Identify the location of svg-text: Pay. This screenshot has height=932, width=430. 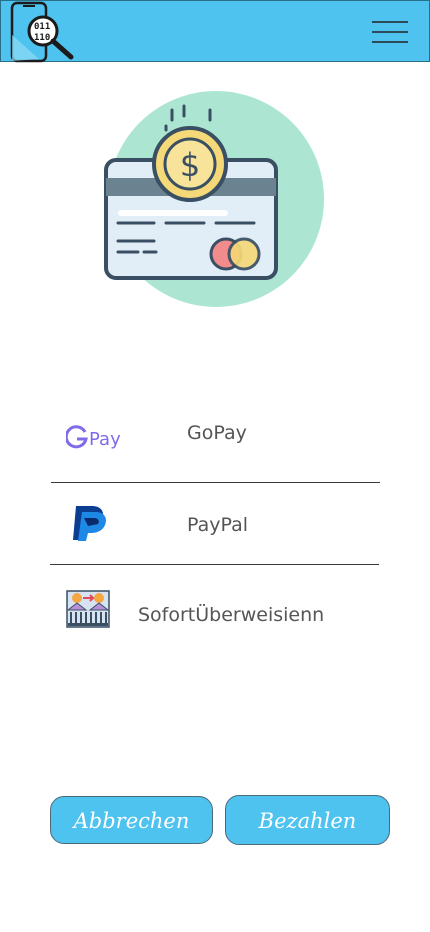
(105, 439).